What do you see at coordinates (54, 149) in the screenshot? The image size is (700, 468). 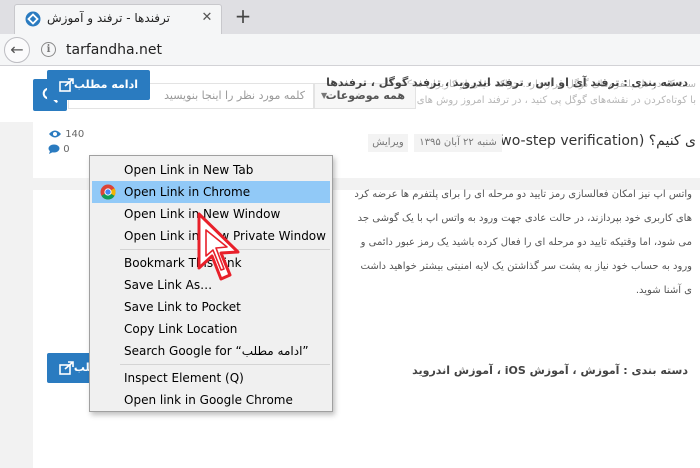 I see `comment-icon` at bounding box center [54, 149].